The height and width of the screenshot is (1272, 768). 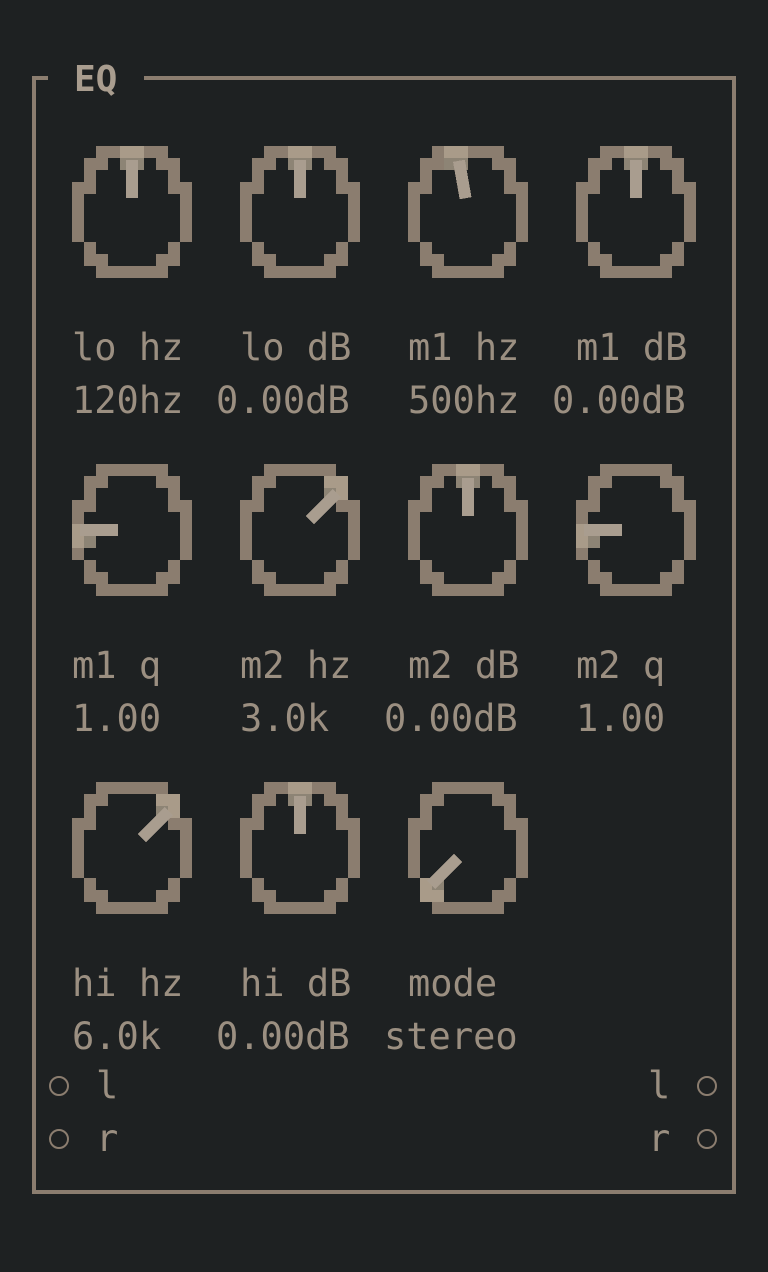 I want to click on knob-cell-1: lo dB 0.00dB, so click(x=312, y=286).